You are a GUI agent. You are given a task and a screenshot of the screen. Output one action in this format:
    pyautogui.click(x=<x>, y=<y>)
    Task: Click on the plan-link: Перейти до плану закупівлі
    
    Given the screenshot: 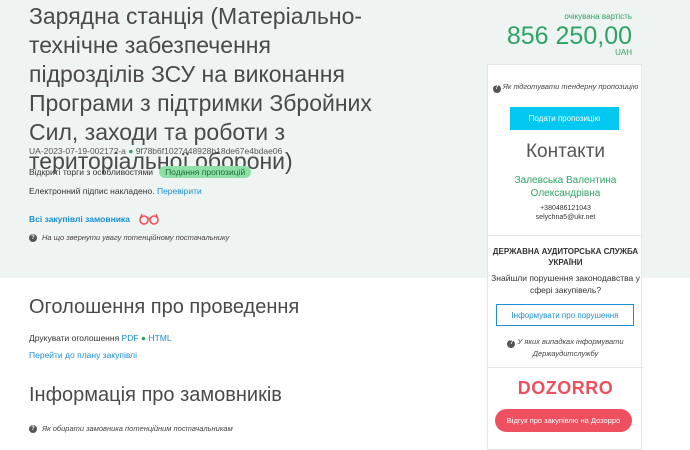 What is the action you would take?
    pyautogui.click(x=83, y=355)
    